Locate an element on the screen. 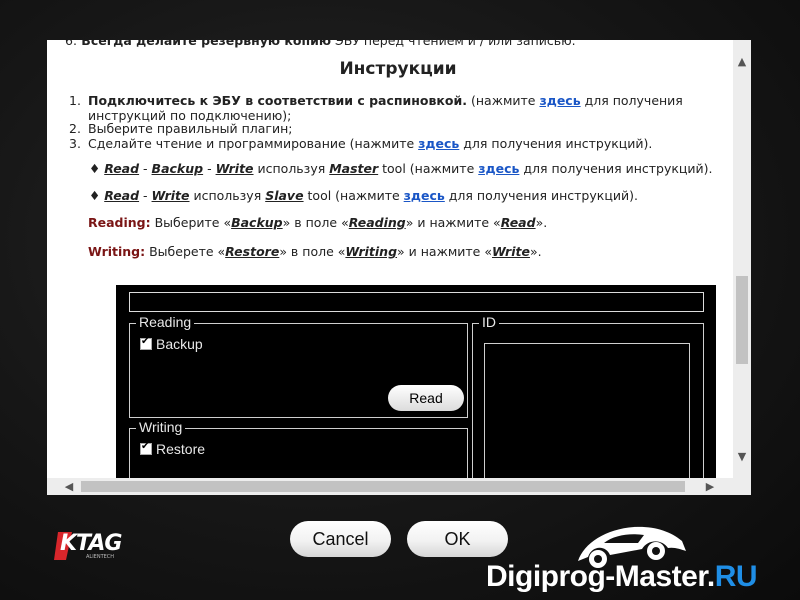  reading-btn: Read is located at coordinates (518, 222).